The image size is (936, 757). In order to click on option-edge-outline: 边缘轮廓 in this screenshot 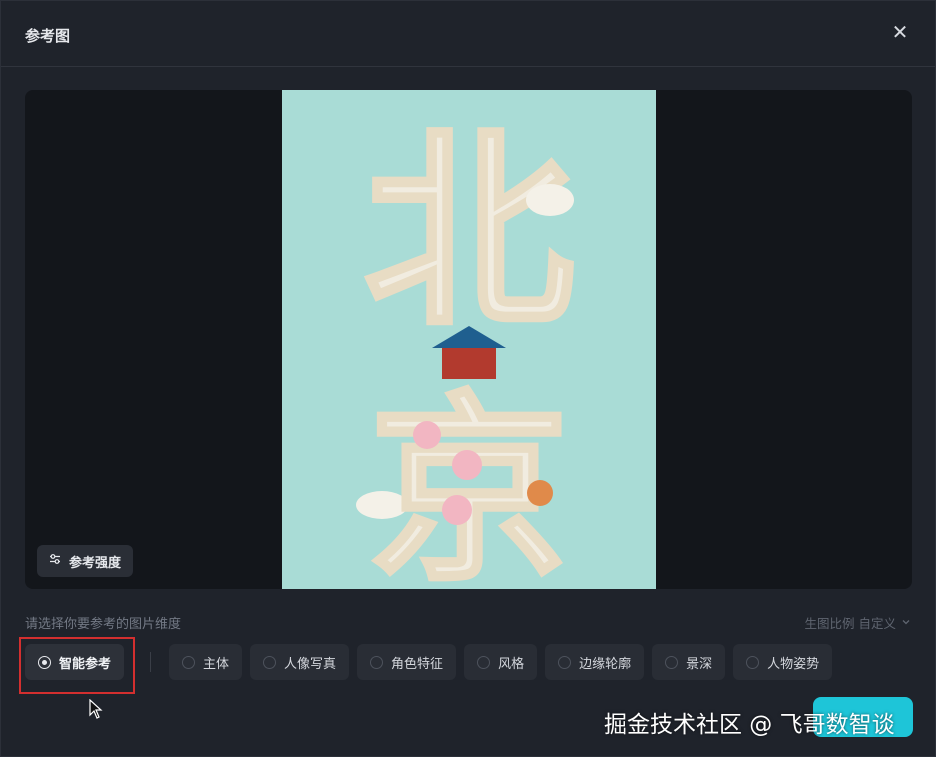, I will do `click(595, 662)`.